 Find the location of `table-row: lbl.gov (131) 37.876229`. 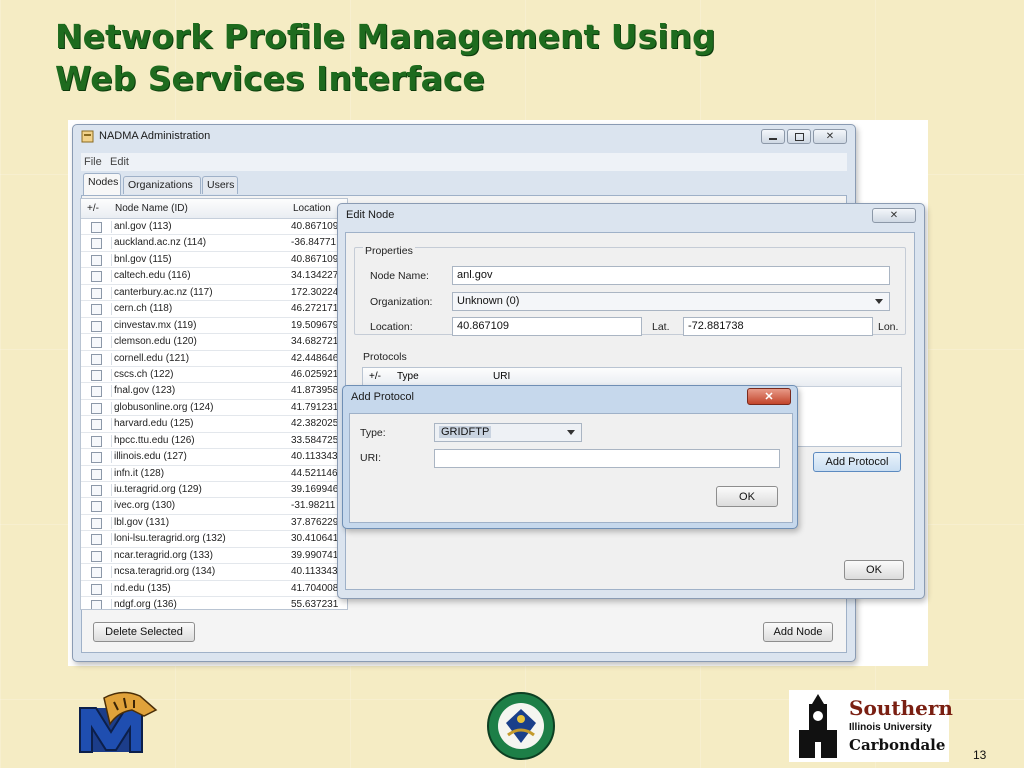

table-row: lbl.gov (131) 37.876229 is located at coordinates (214, 523).